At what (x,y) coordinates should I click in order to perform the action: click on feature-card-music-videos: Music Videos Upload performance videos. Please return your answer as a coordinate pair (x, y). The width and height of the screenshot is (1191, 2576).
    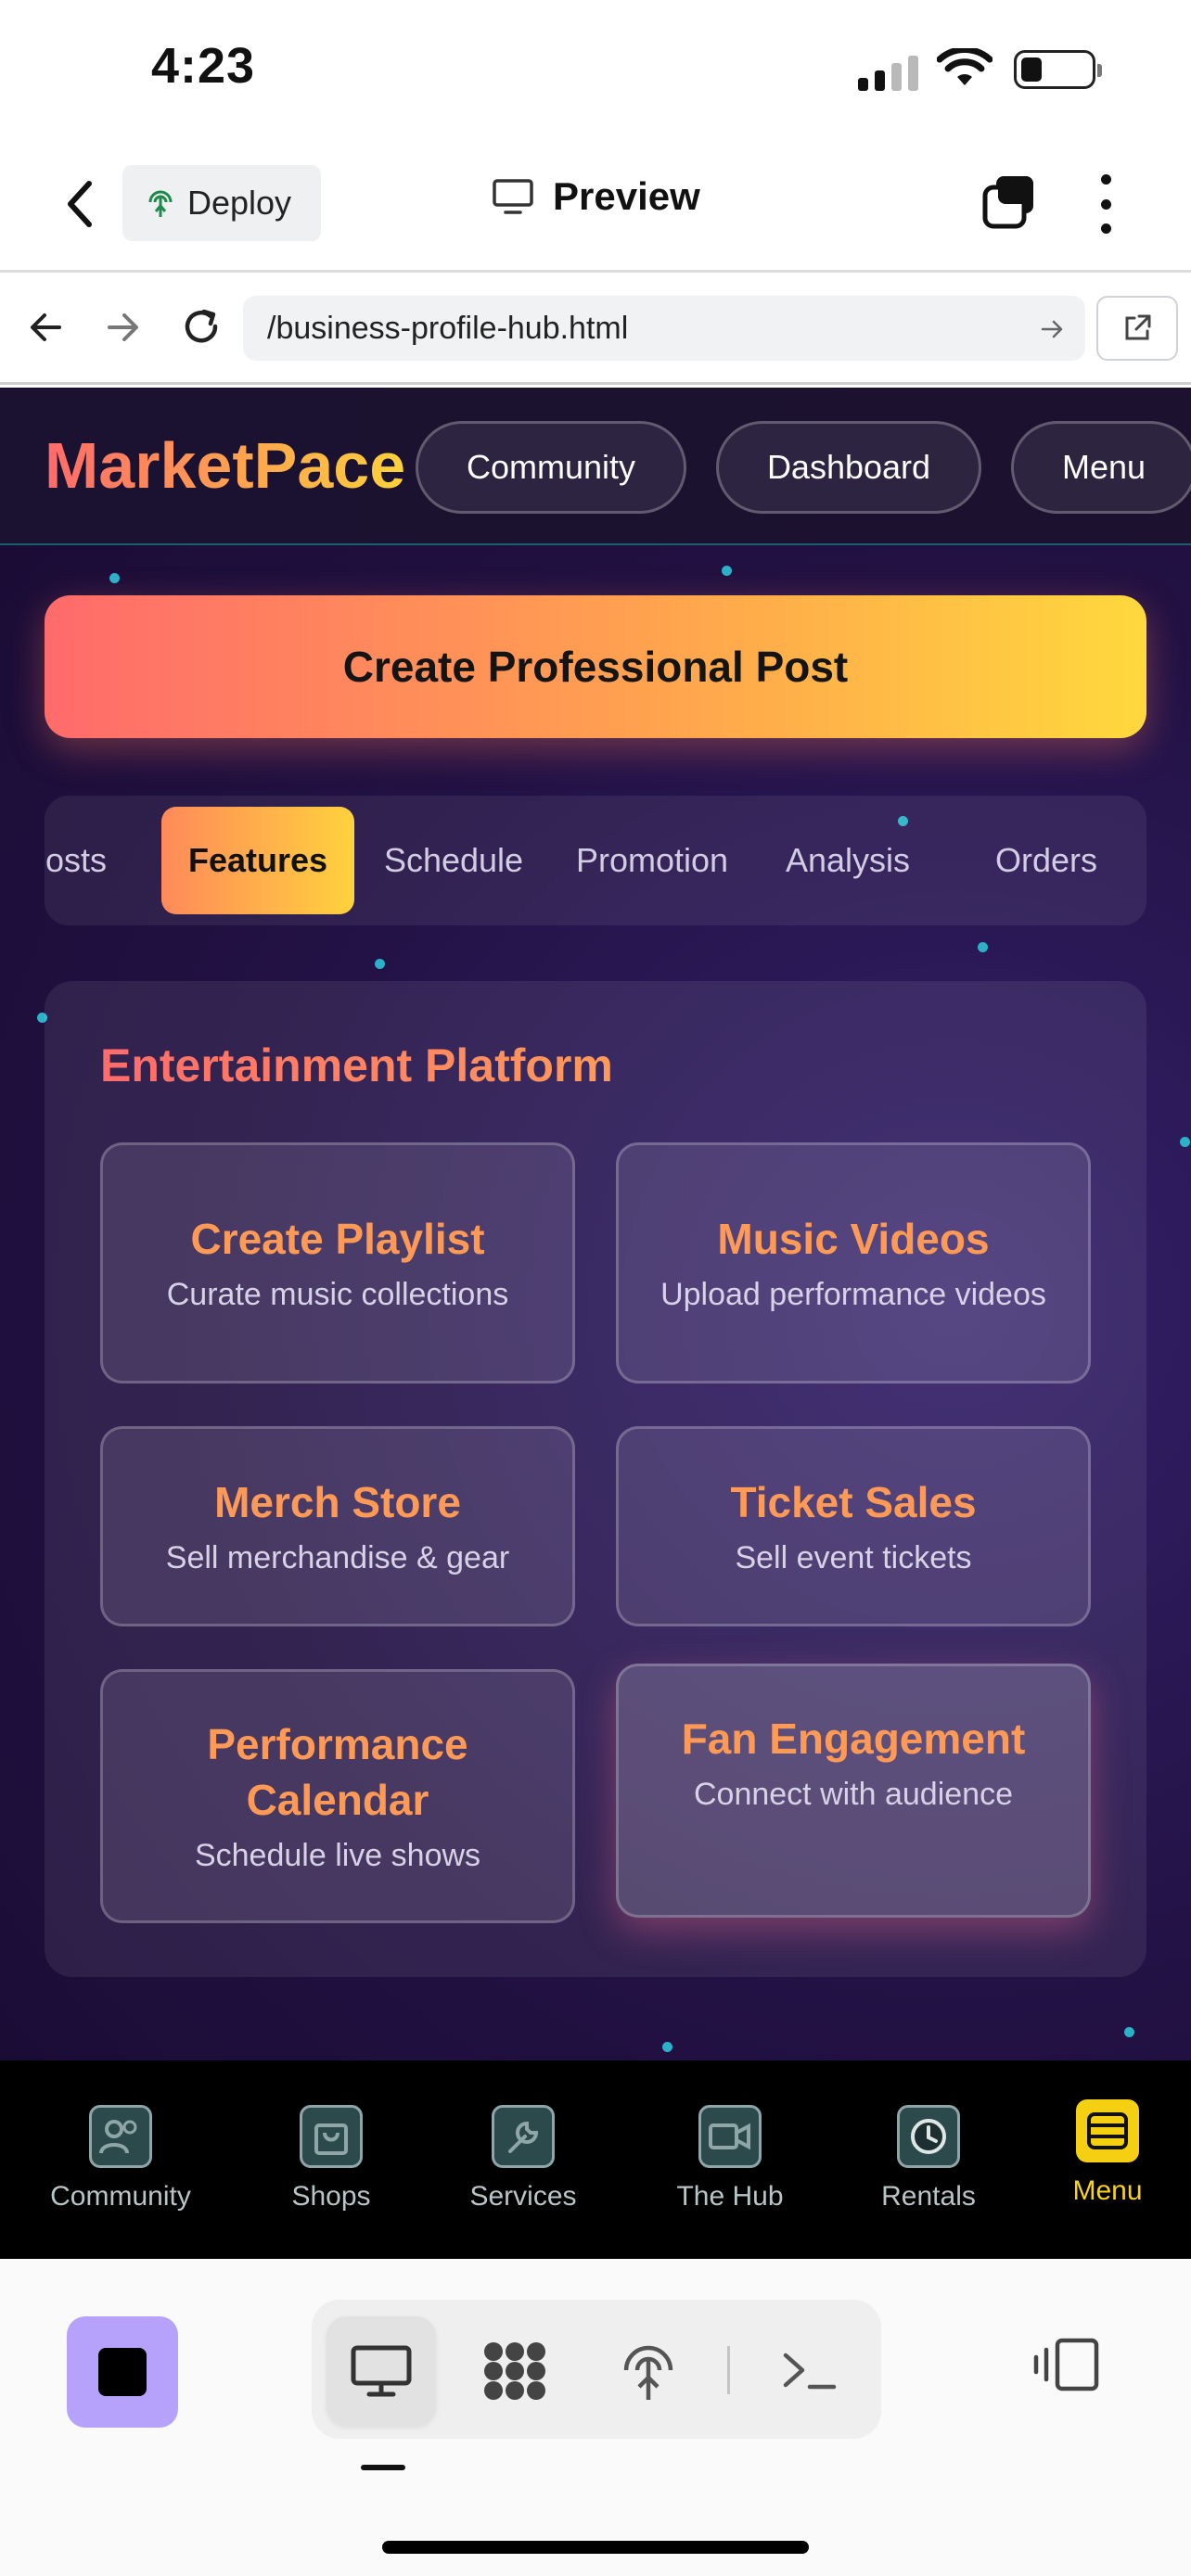
    Looking at the image, I should click on (853, 1263).